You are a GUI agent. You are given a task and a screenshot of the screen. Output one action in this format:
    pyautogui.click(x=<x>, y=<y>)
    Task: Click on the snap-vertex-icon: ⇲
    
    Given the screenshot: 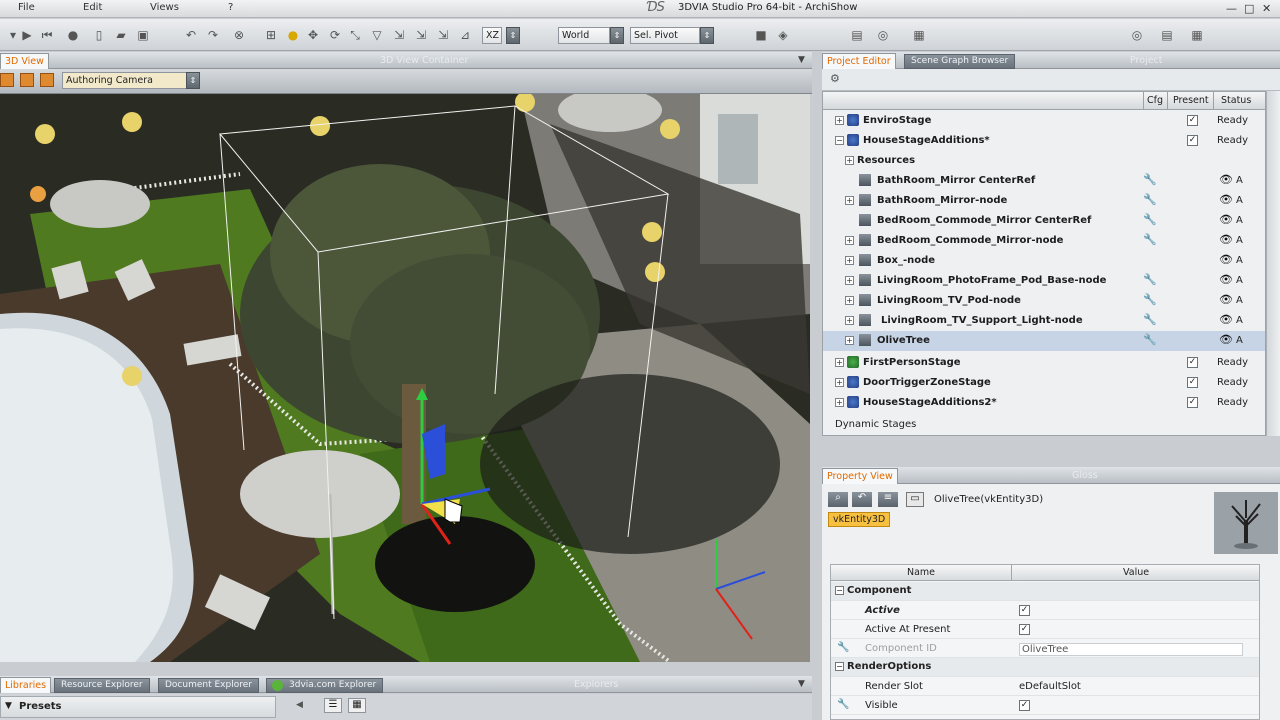 What is the action you would take?
    pyautogui.click(x=443, y=35)
    